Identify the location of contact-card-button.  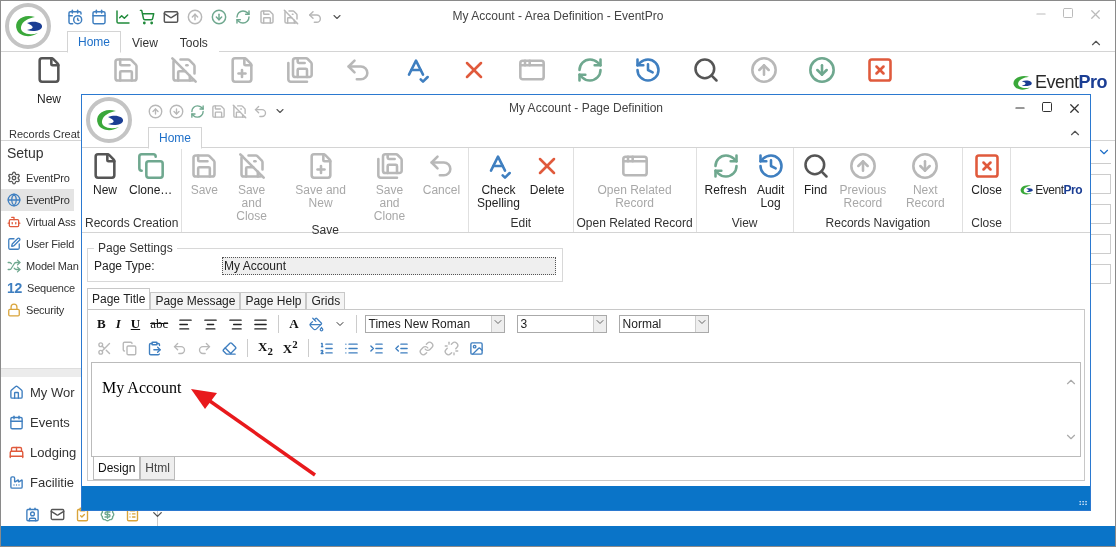
(32, 514).